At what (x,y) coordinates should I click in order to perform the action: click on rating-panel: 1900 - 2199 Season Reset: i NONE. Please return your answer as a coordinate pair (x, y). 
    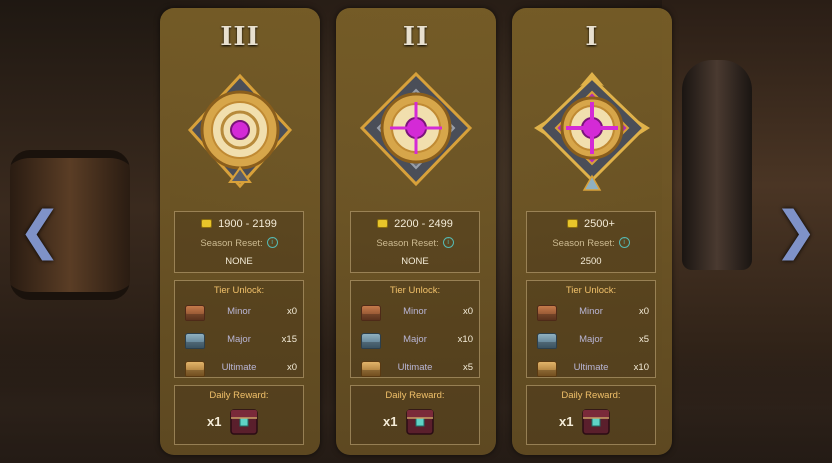
    Looking at the image, I should click on (239, 242).